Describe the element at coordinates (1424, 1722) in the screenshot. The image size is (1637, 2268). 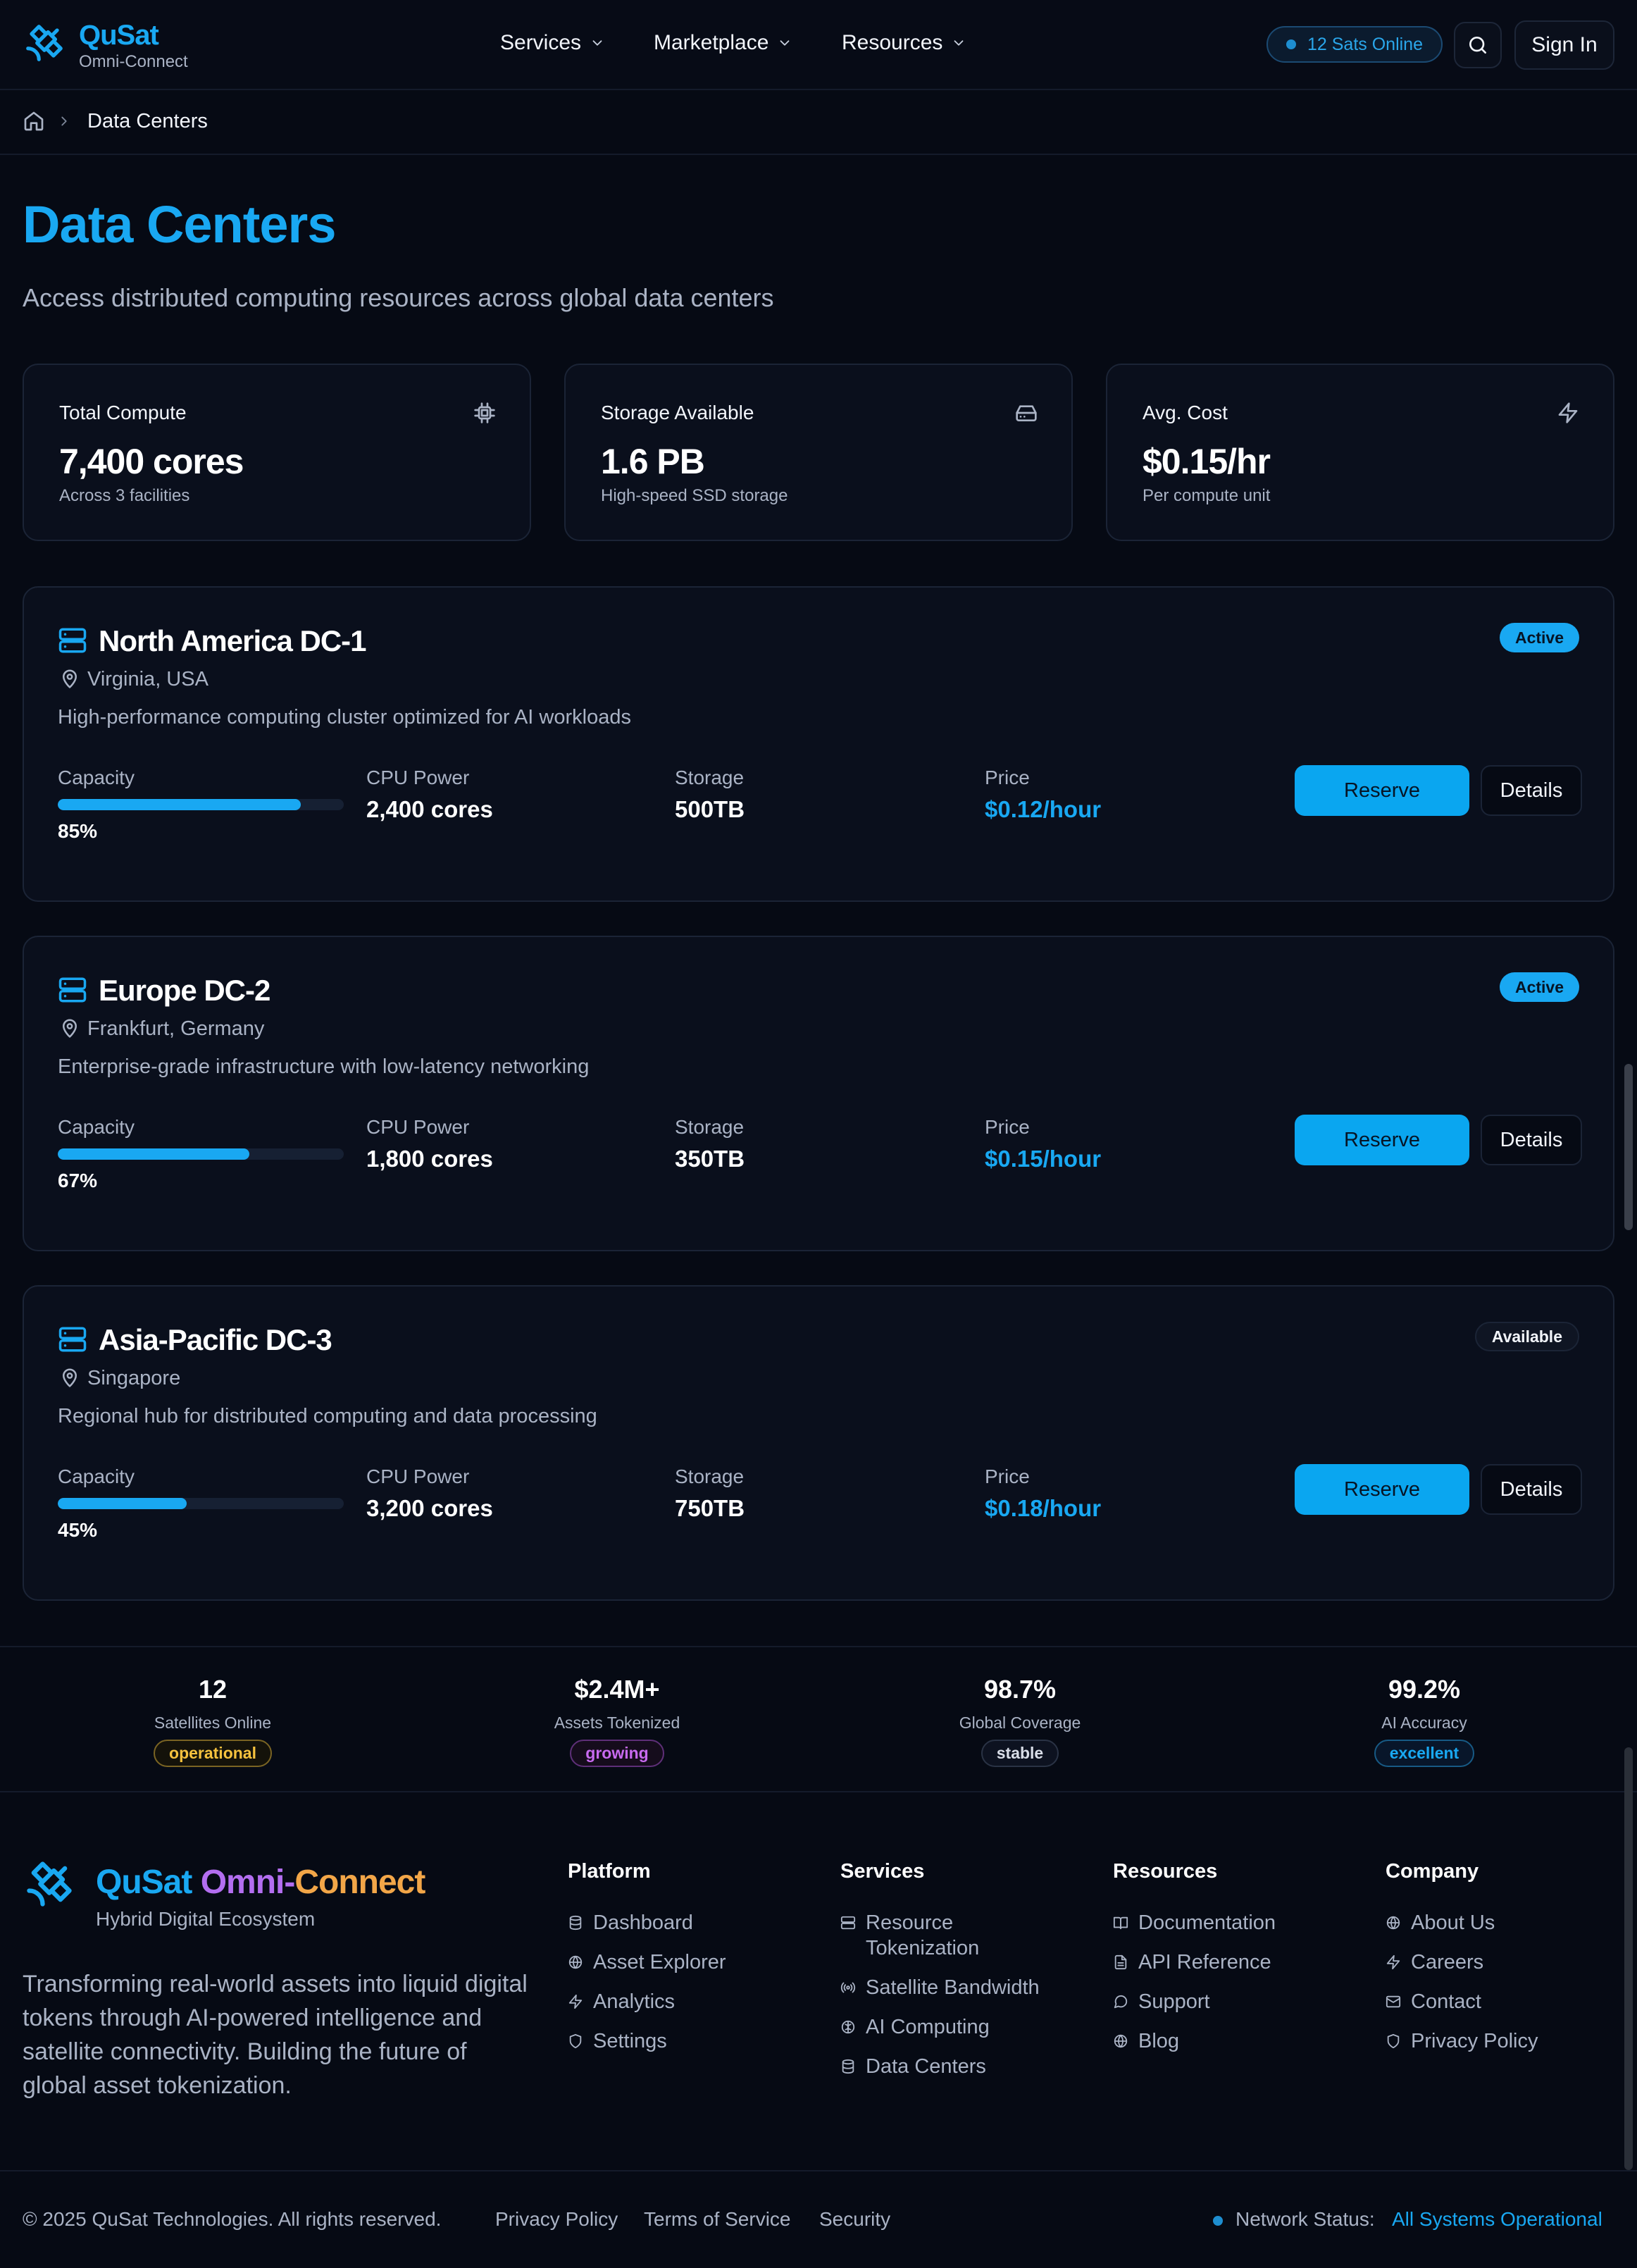
I see `metric-ai-accuracy: 99.2% AI Accuracy excellent` at that location.